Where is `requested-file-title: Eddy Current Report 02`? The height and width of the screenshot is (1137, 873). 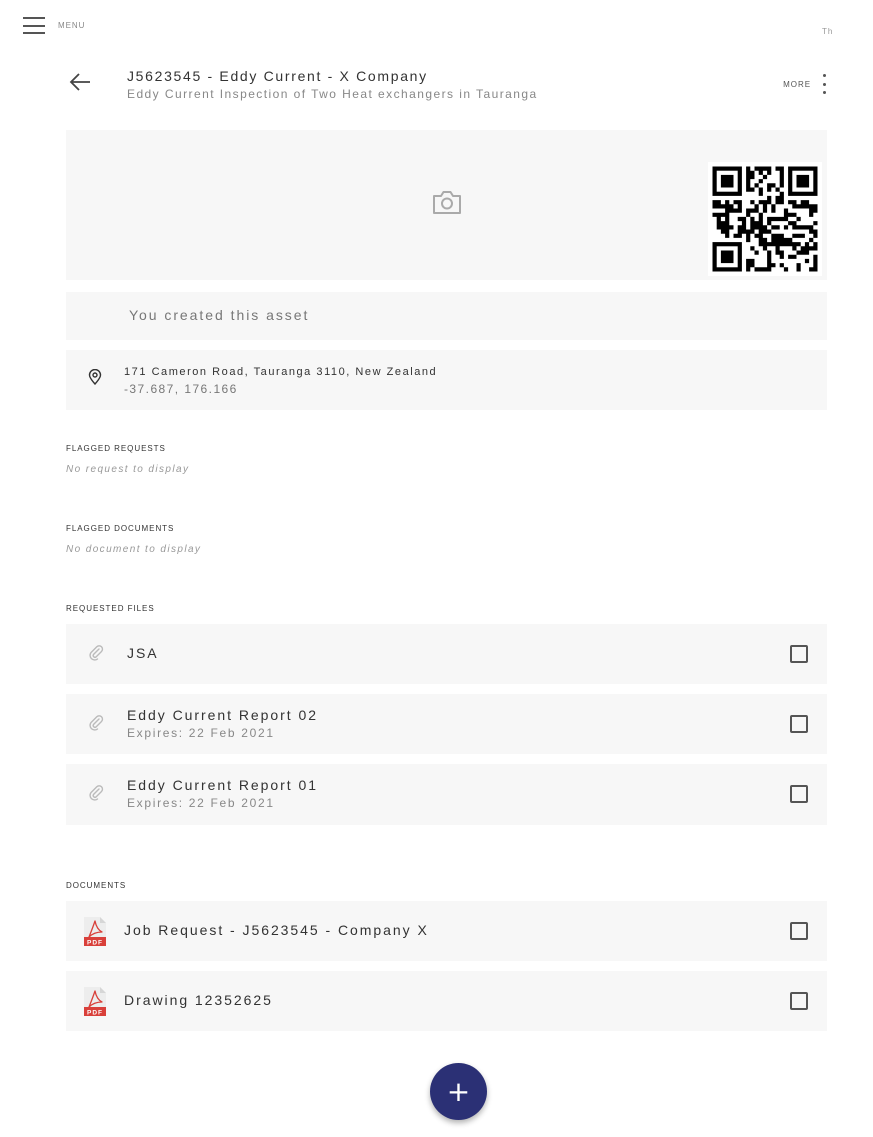
requested-file-title: Eddy Current Report 02 is located at coordinates (222, 715).